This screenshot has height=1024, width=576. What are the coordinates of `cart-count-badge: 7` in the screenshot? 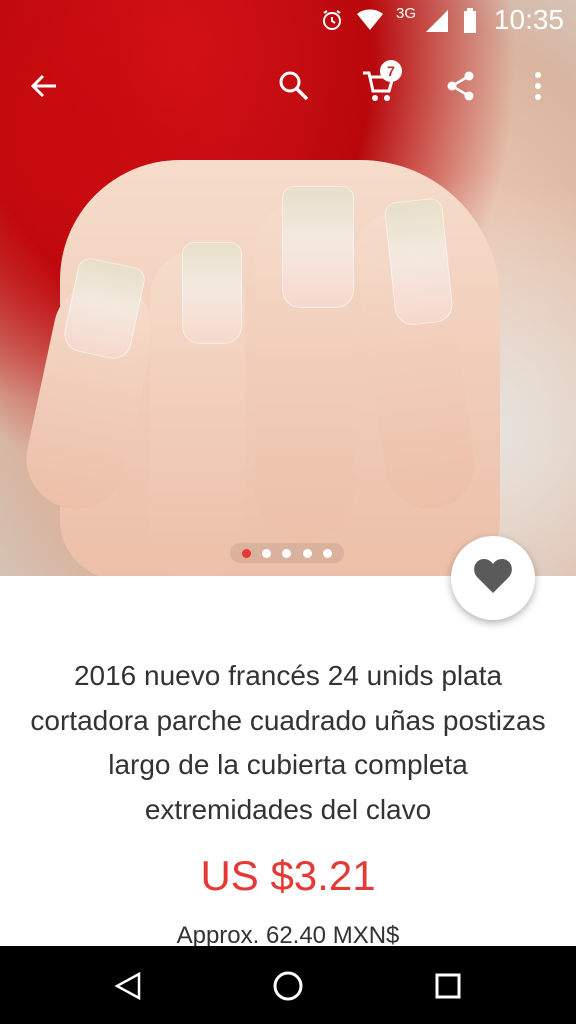 It's located at (391, 71).